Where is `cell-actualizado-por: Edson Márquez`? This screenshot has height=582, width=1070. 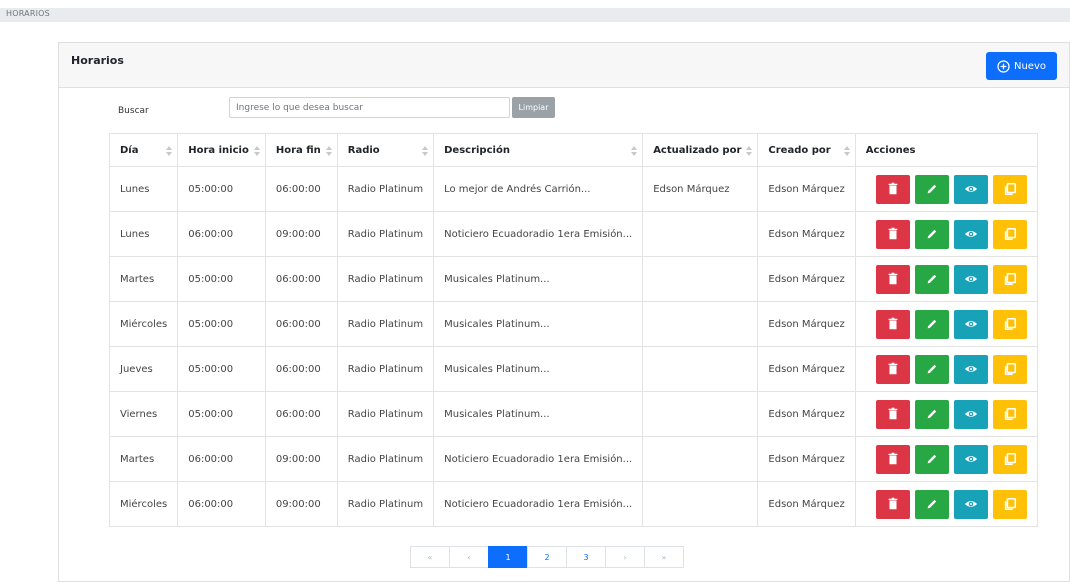
cell-actualizado-por: Edson Márquez is located at coordinates (700, 189).